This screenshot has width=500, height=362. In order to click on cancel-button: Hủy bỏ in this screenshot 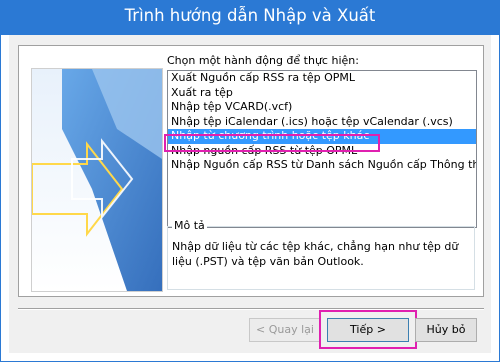, I will do `click(446, 330)`.